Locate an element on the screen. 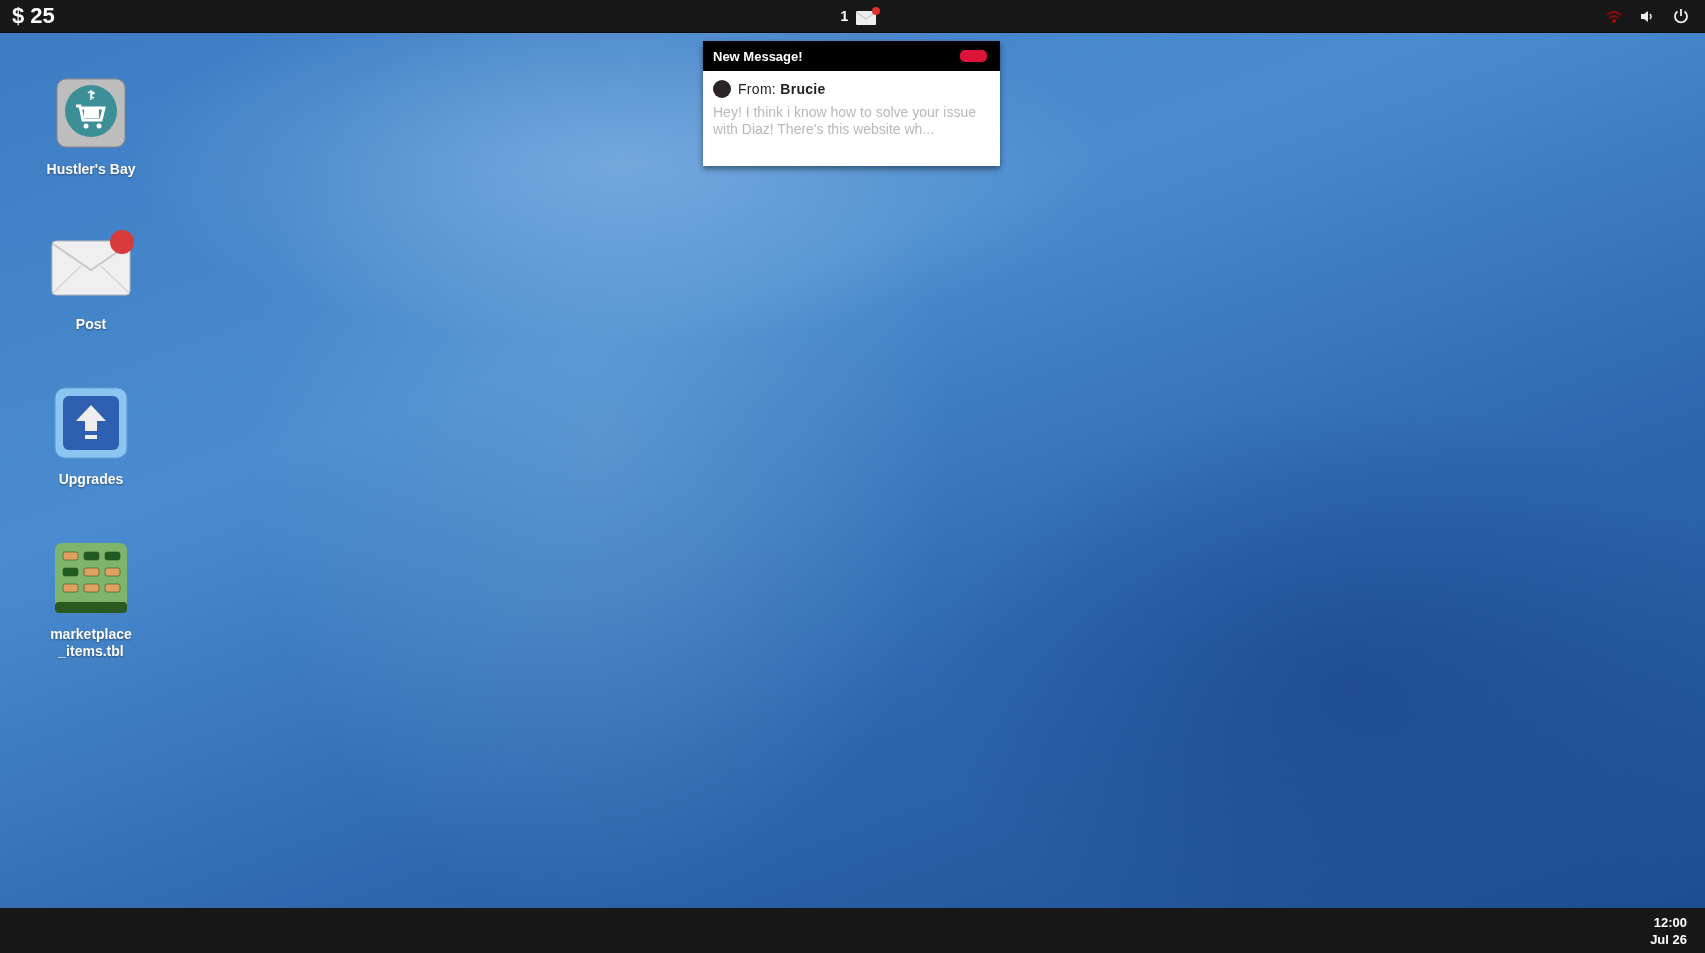 The width and height of the screenshot is (1705, 953). shopping-cart-icon is located at coordinates (91, 113).